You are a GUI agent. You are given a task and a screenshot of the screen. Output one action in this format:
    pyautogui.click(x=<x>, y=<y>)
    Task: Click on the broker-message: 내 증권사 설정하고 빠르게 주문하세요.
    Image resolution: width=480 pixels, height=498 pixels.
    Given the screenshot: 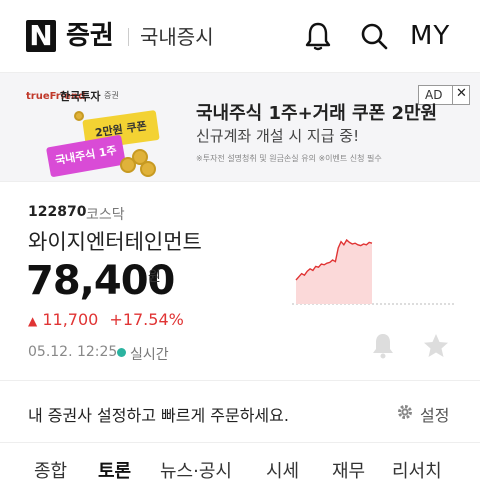 What is the action you would take?
    pyautogui.click(x=158, y=414)
    